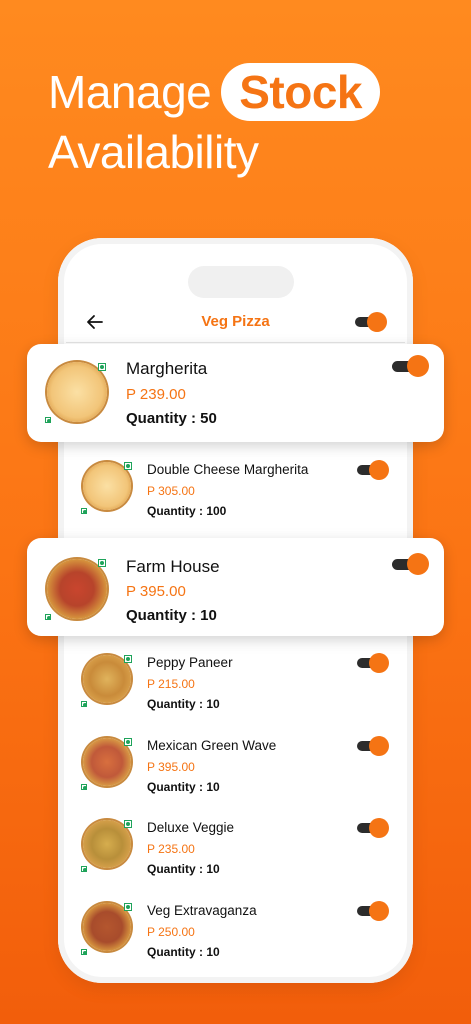 The image size is (471, 1024). What do you see at coordinates (235, 690) in the screenshot?
I see `list-item: Peppy Paneer P 215.00 Quantity : 10` at bounding box center [235, 690].